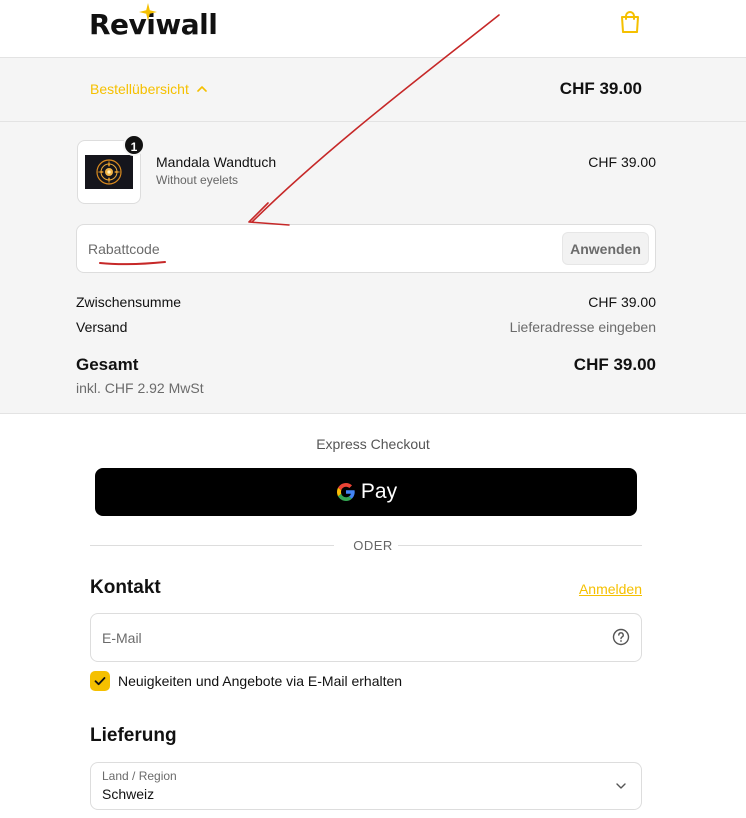 Image resolution: width=746 pixels, height=818 pixels. I want to click on question-circle-icon, so click(621, 637).